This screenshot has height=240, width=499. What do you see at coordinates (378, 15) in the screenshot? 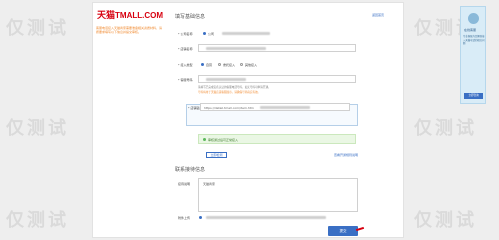
I see `back-home-link: 返回首页` at bounding box center [378, 15].